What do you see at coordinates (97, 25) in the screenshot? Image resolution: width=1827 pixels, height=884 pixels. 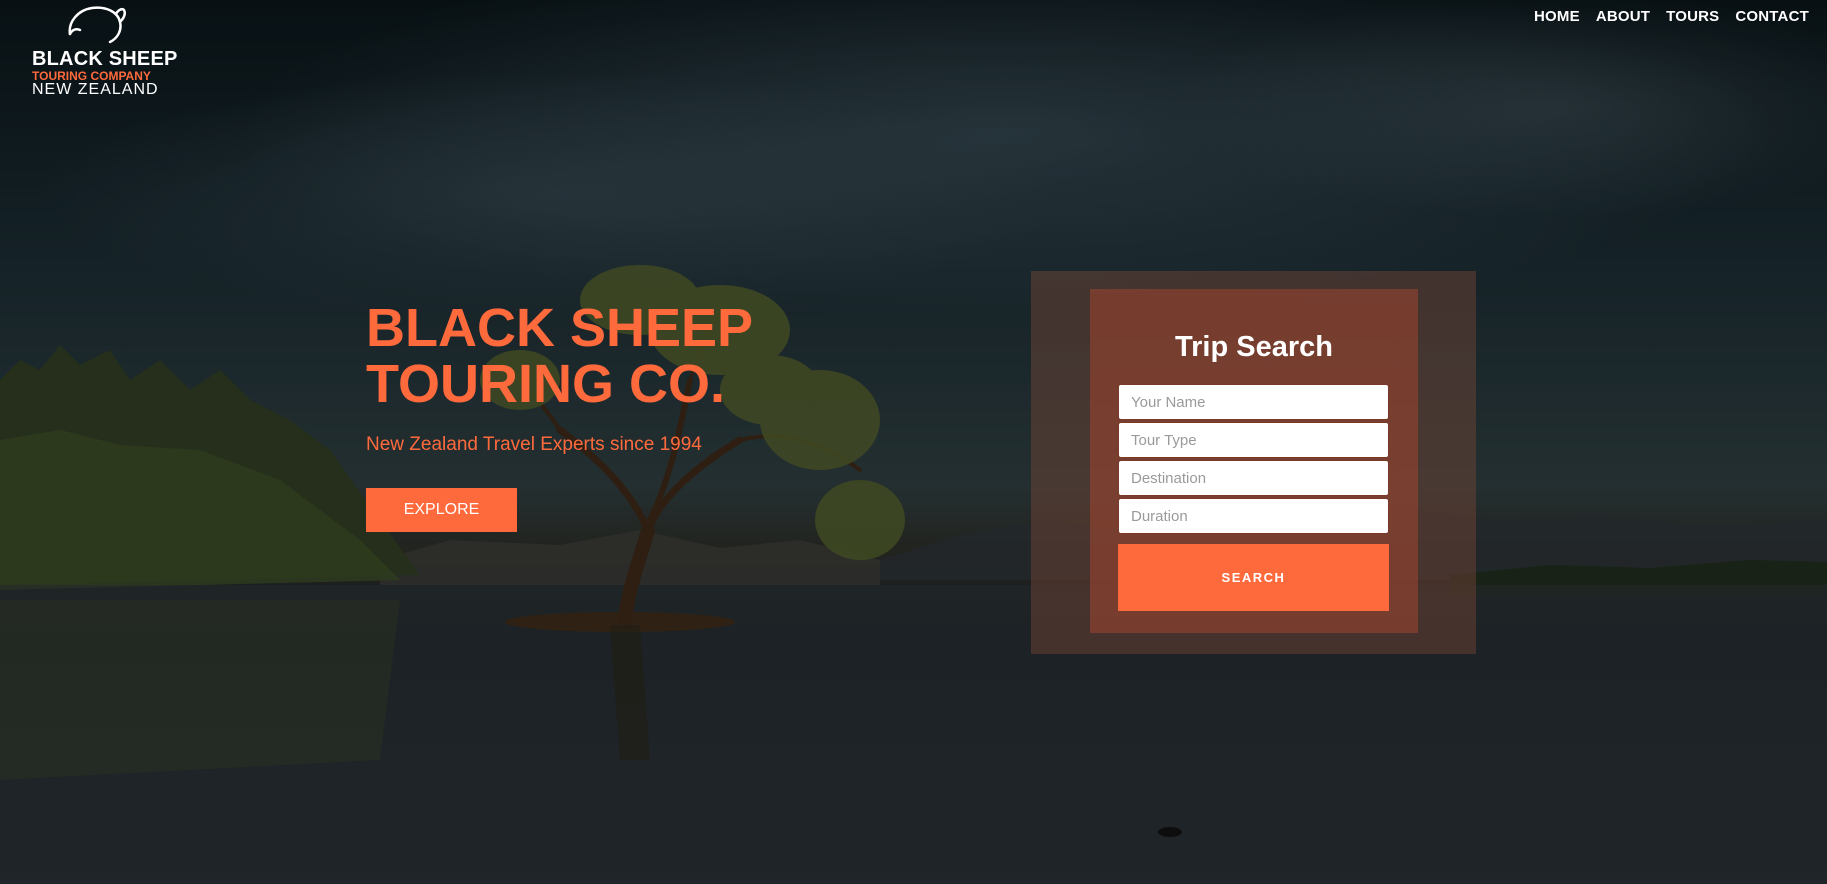 I see `sheep-icon` at bounding box center [97, 25].